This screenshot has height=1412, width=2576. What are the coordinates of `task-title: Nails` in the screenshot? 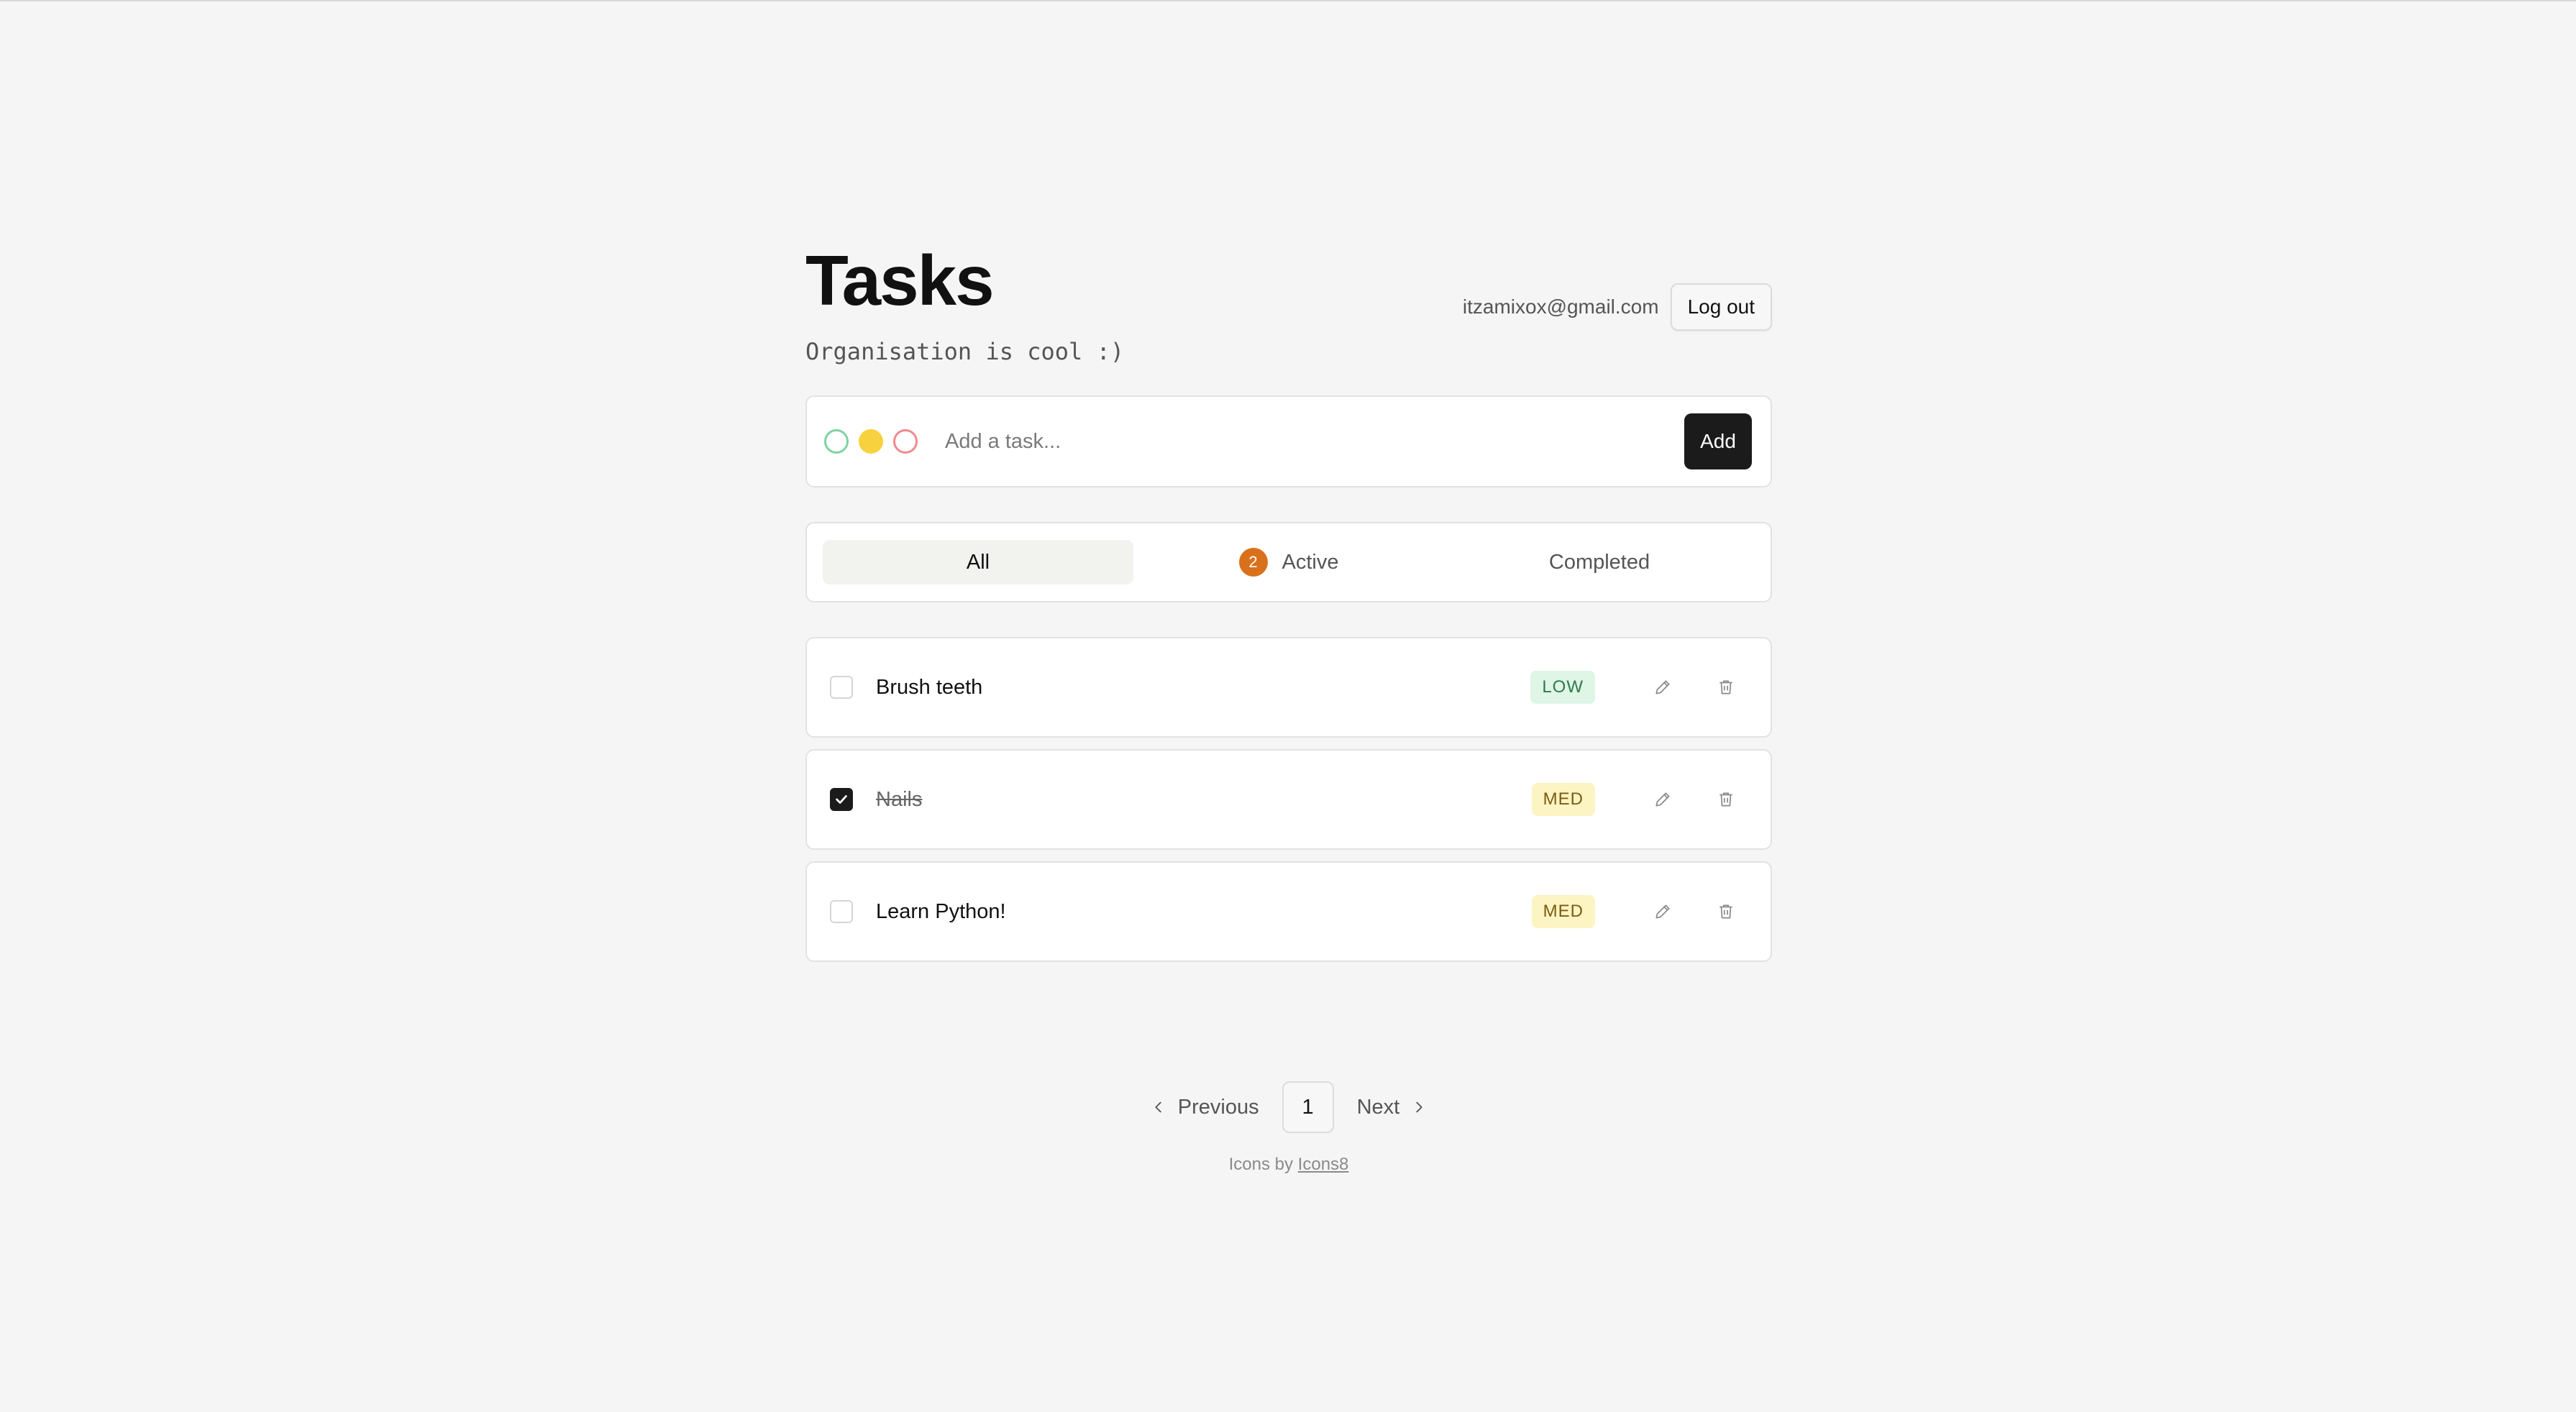 It's located at (899, 799).